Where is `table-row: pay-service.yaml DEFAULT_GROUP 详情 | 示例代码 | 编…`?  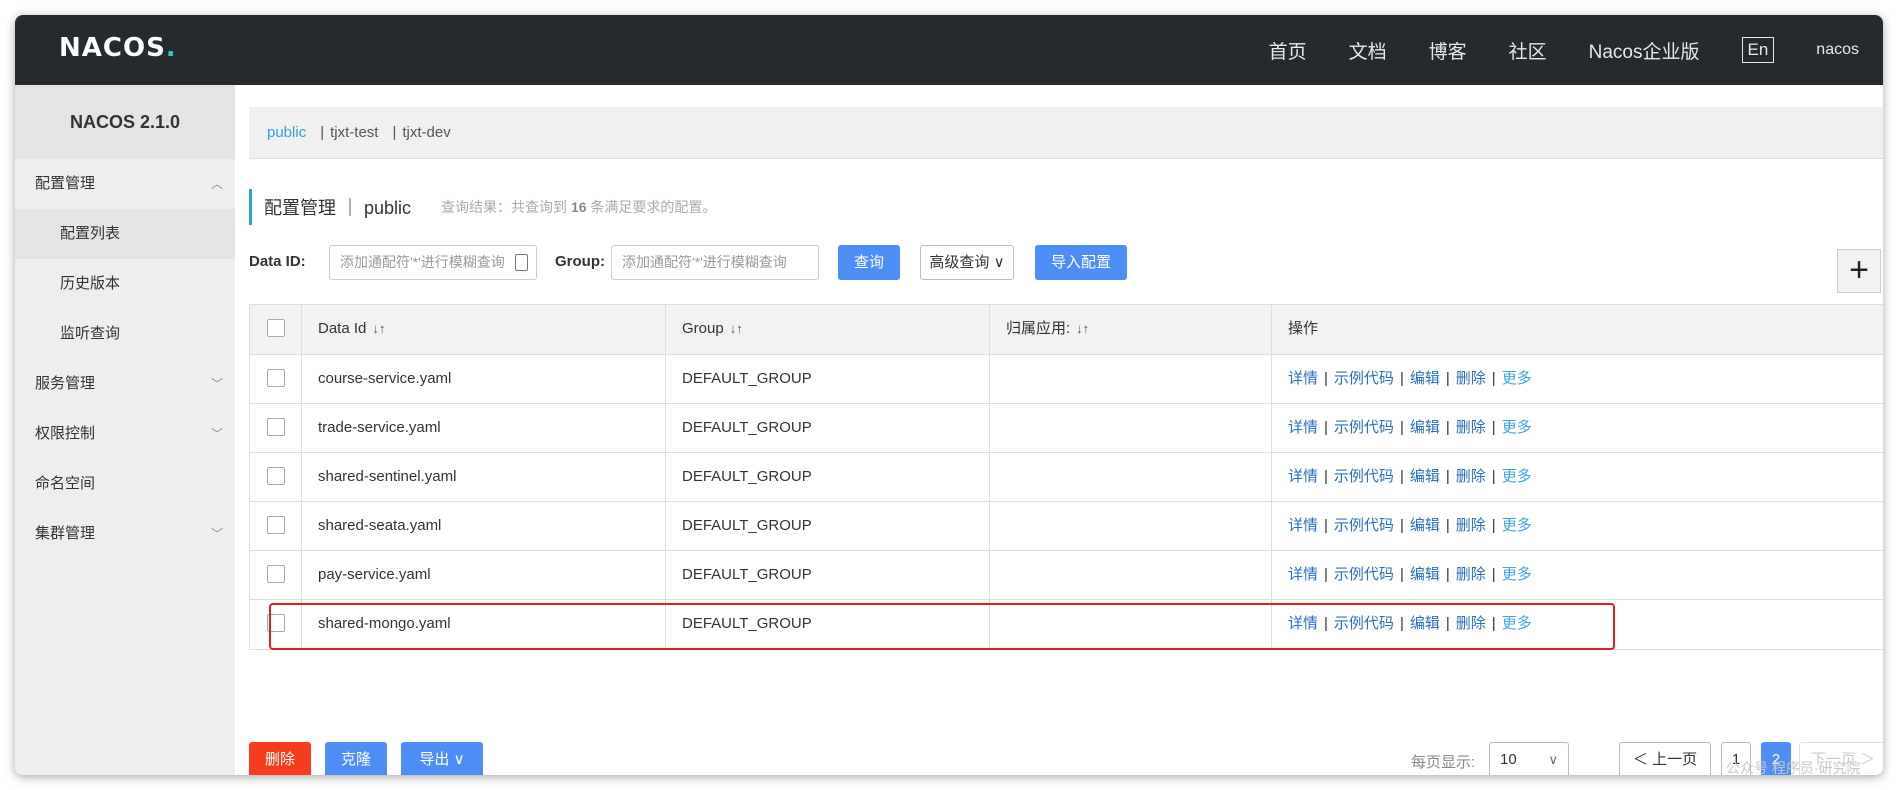
table-row: pay-service.yaml DEFAULT_GROUP 详情 | 示例代码 | 编… is located at coordinates (1066, 575).